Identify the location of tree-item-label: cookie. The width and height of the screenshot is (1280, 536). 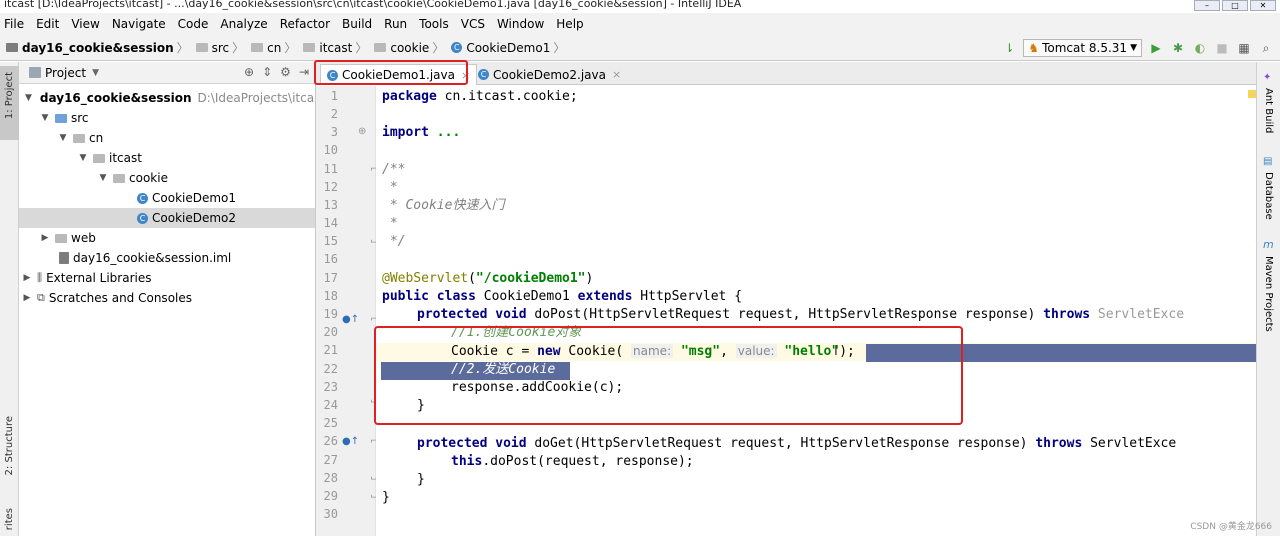
(148, 178).